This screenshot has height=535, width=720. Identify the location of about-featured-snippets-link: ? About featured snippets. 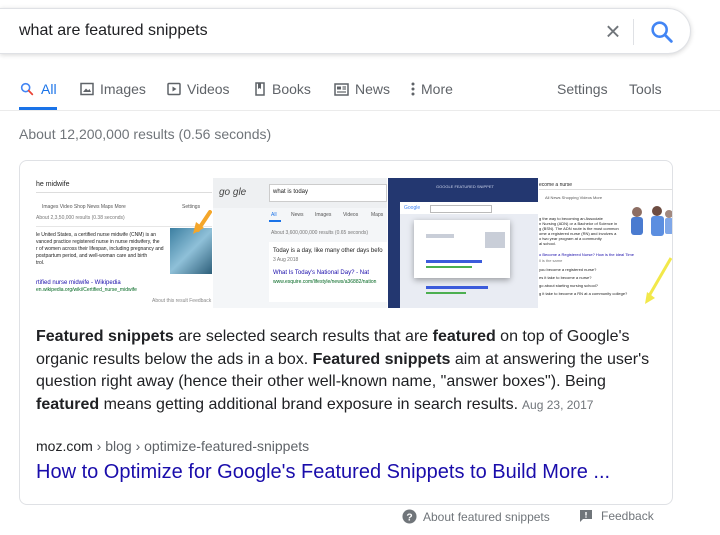
(476, 516).